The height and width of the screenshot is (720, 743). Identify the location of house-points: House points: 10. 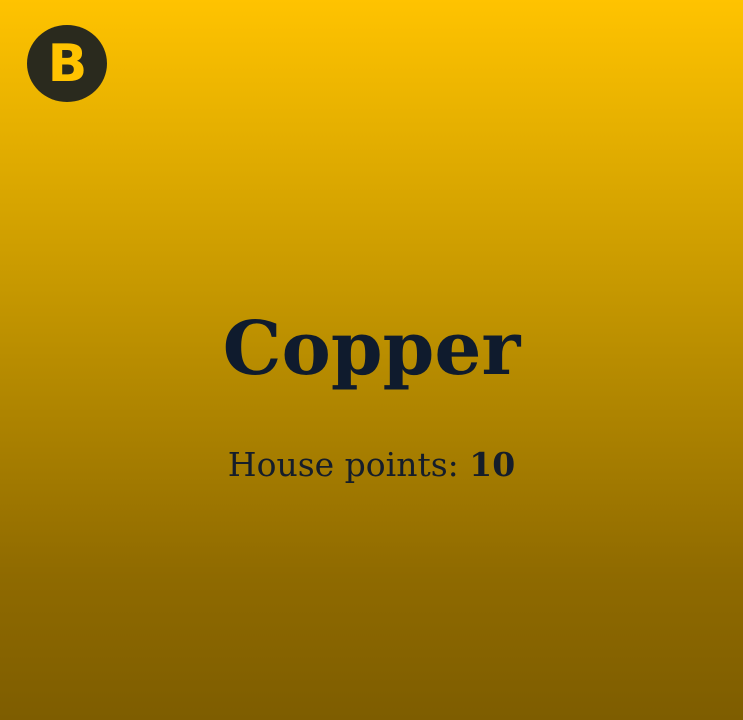
(371, 465).